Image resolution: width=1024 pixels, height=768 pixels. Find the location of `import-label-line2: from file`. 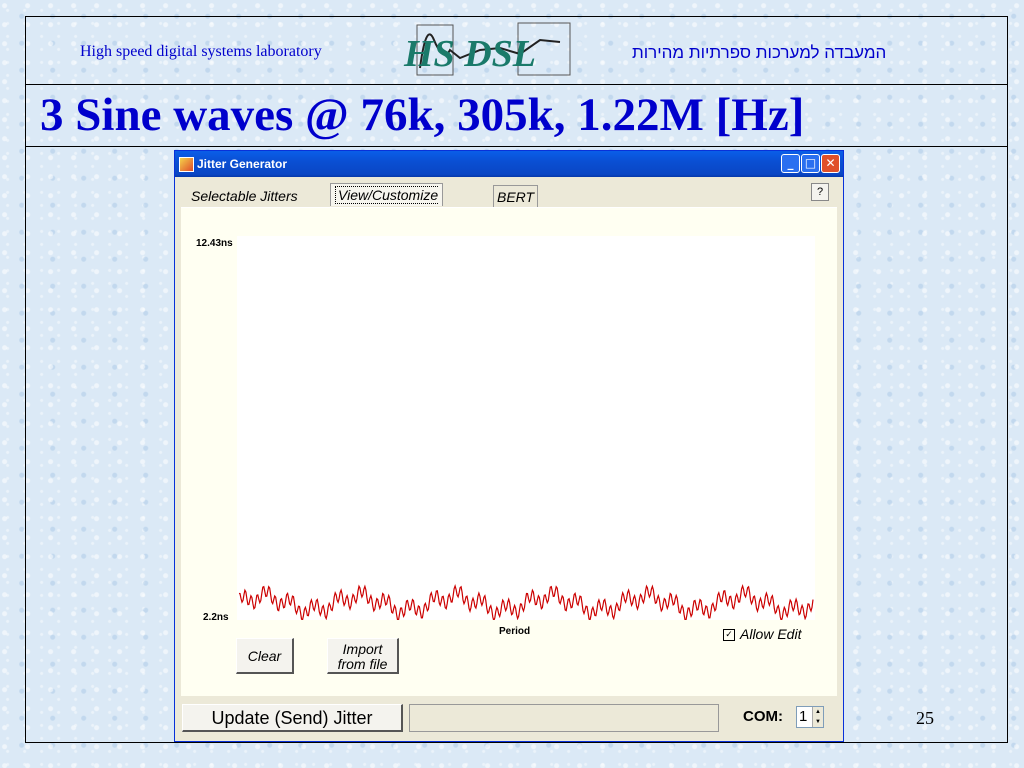

import-label-line2: from file is located at coordinates (362, 664).